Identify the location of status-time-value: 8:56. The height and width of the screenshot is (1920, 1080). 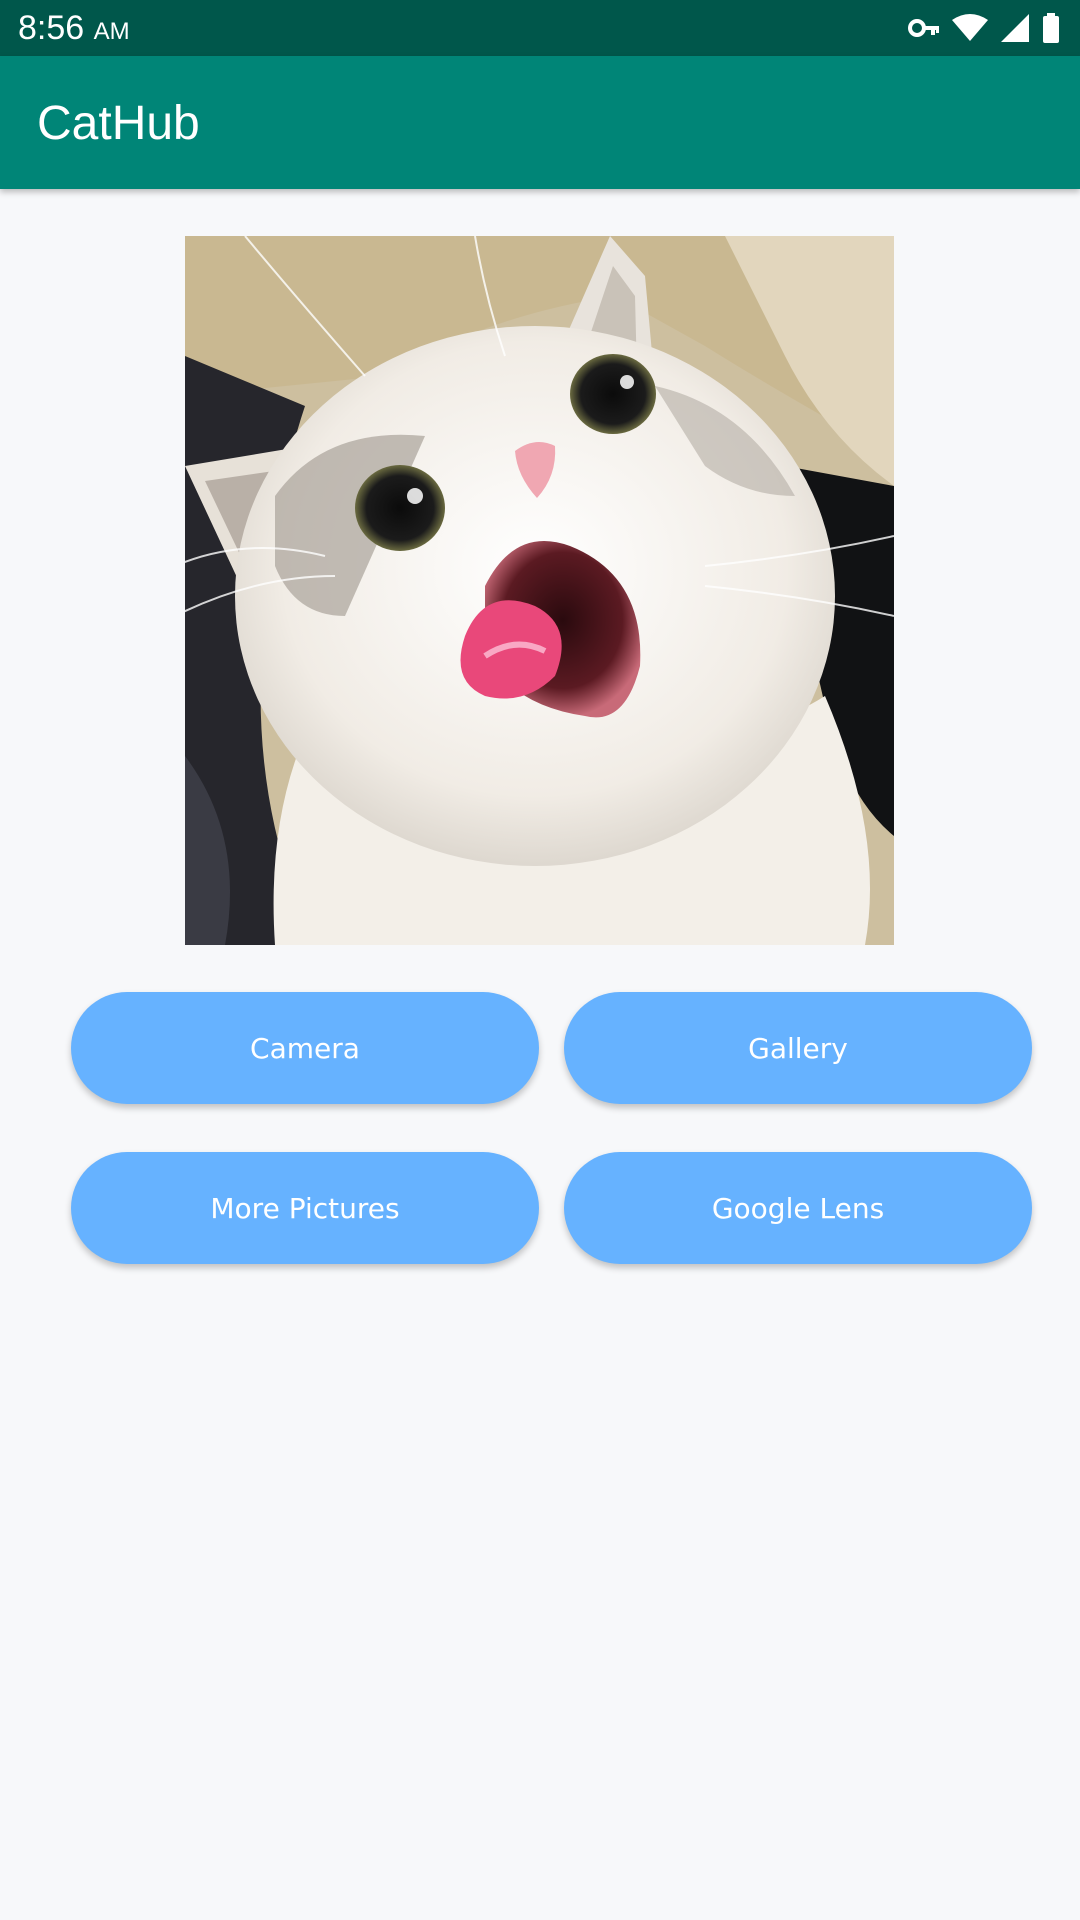
(51, 28).